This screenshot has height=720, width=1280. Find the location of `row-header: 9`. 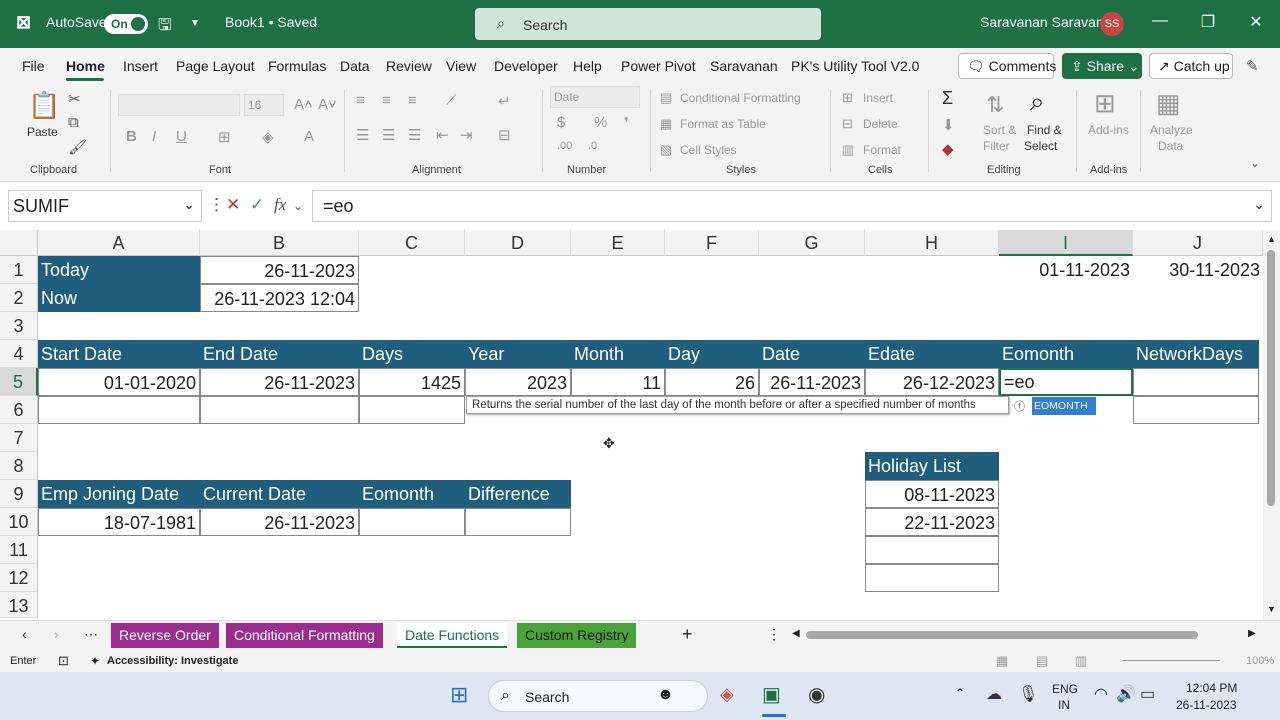

row-header: 9 is located at coordinates (19, 494).